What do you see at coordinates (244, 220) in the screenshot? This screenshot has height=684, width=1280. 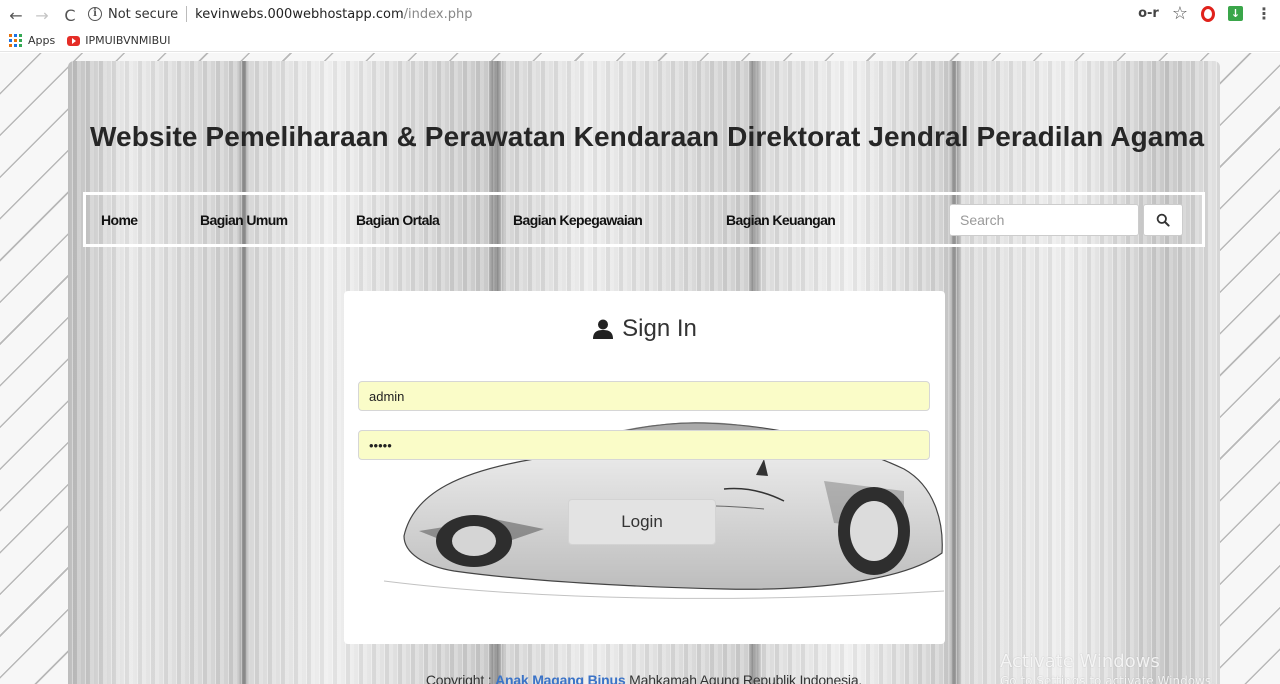 I see `nav-bagian-umum: Bagian Umum` at bounding box center [244, 220].